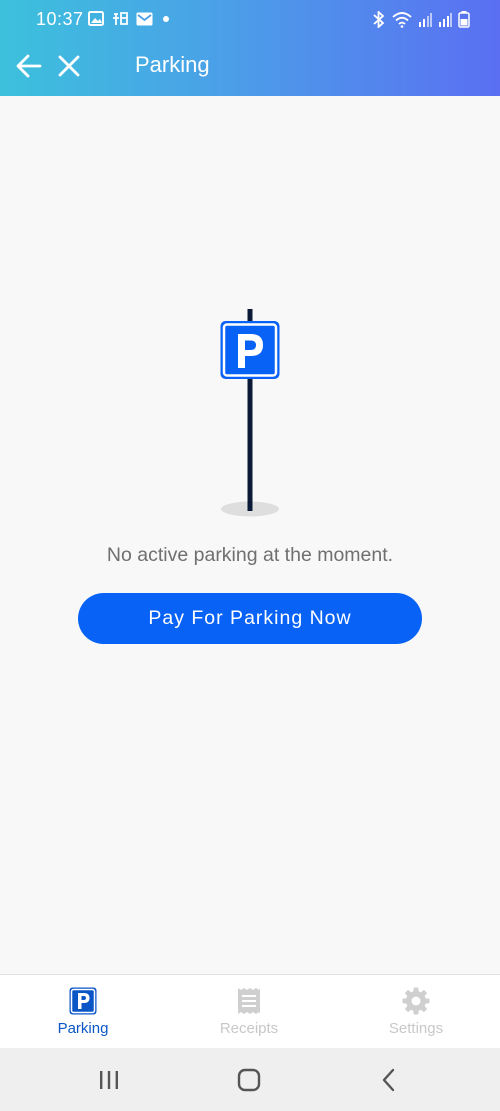 Image resolution: width=500 pixels, height=1111 pixels. What do you see at coordinates (96, 18) in the screenshot?
I see `image-icon` at bounding box center [96, 18].